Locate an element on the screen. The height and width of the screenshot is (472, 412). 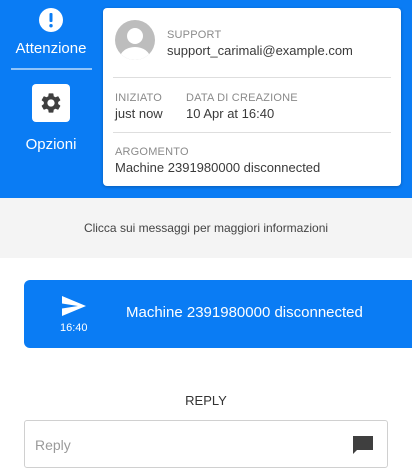
gear-icon is located at coordinates (51, 103).